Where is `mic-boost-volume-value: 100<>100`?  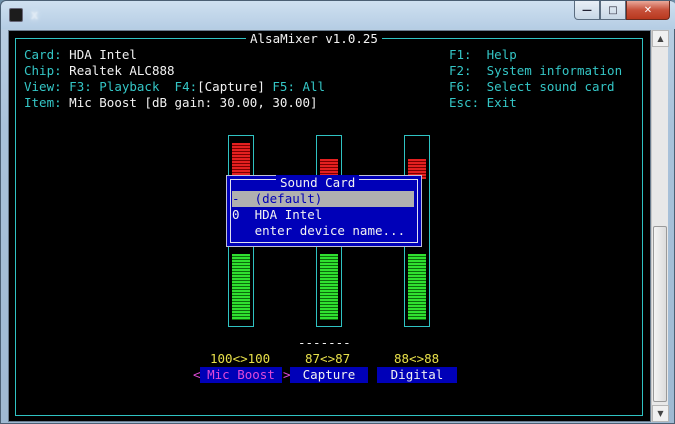
mic-boost-volume-value: 100<>100 is located at coordinates (240, 358).